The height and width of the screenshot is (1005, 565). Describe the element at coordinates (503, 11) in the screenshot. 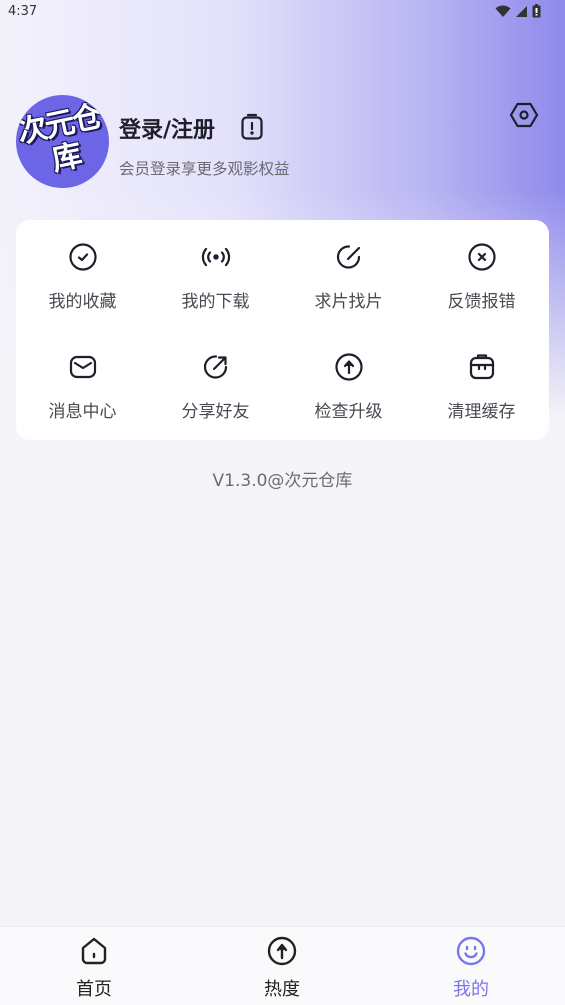

I see `wifi-icon` at that location.